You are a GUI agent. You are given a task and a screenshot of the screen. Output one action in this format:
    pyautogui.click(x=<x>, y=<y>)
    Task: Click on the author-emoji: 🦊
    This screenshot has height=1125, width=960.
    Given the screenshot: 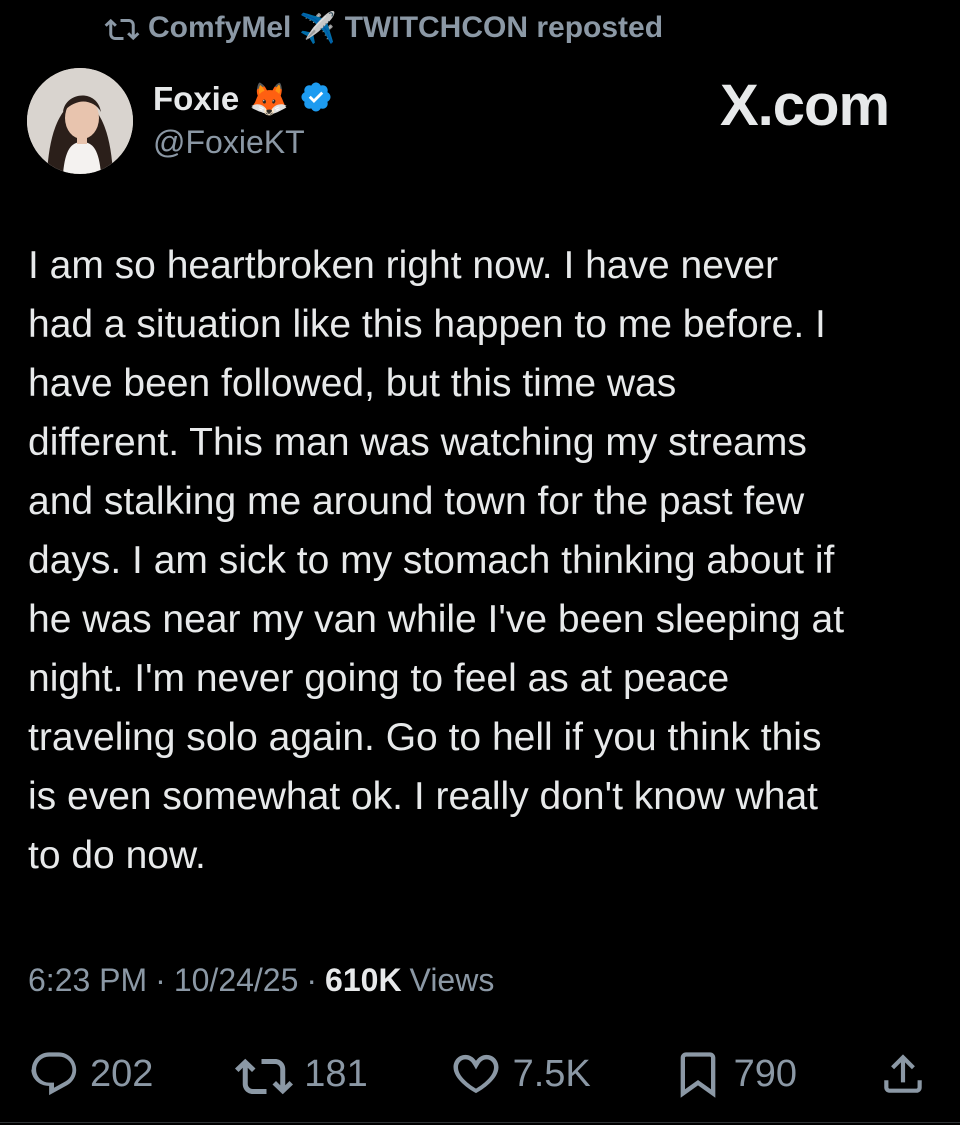 What is the action you would take?
    pyautogui.click(x=269, y=99)
    